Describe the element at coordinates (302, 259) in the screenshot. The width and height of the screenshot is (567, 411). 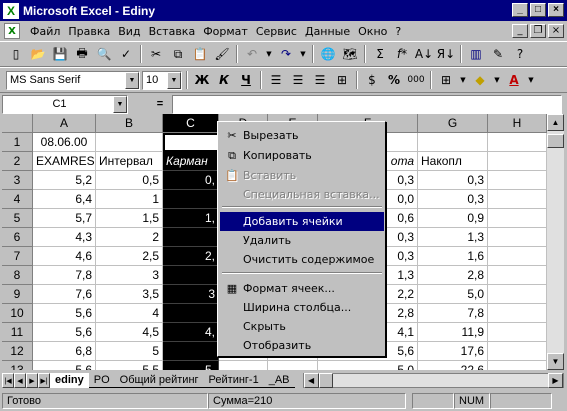
I see `context-menu-item-clear-contents: Очистить содержимое` at that location.